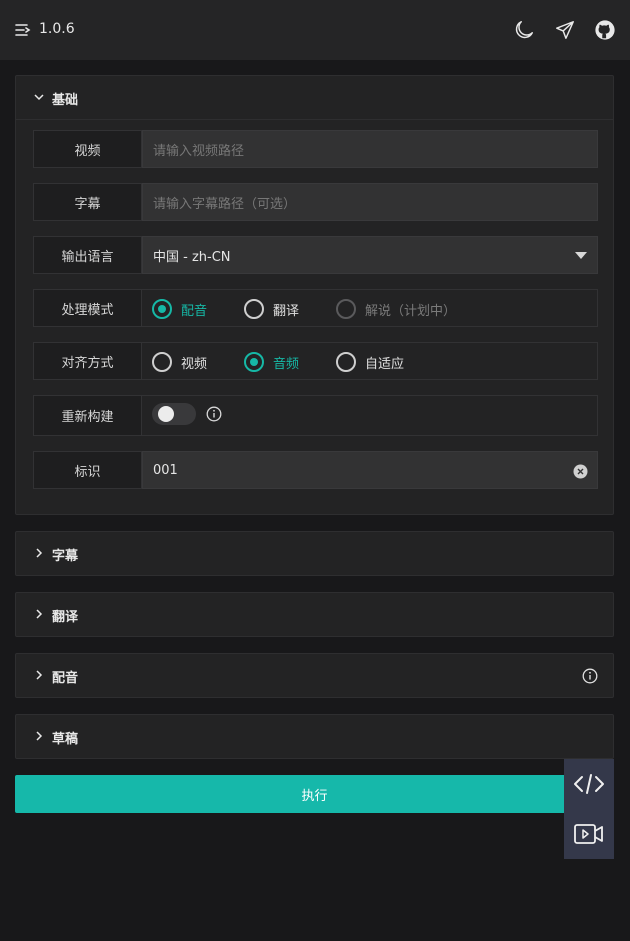 The height and width of the screenshot is (941, 630). I want to click on menu-icon, so click(23, 30).